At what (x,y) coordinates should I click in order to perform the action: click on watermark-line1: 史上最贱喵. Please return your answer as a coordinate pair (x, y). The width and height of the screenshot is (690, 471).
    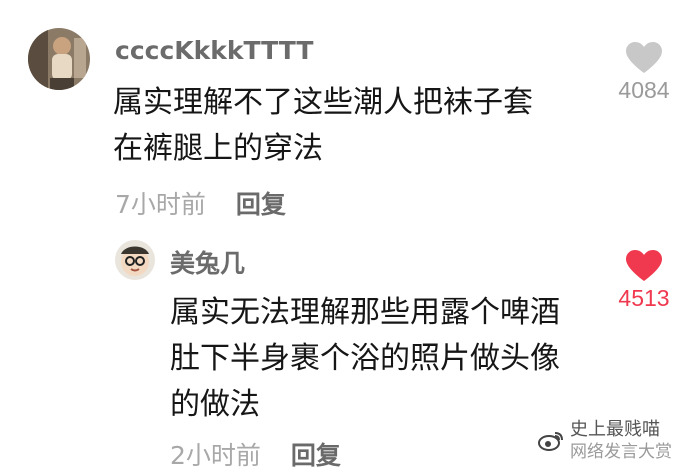
    Looking at the image, I should click on (615, 429).